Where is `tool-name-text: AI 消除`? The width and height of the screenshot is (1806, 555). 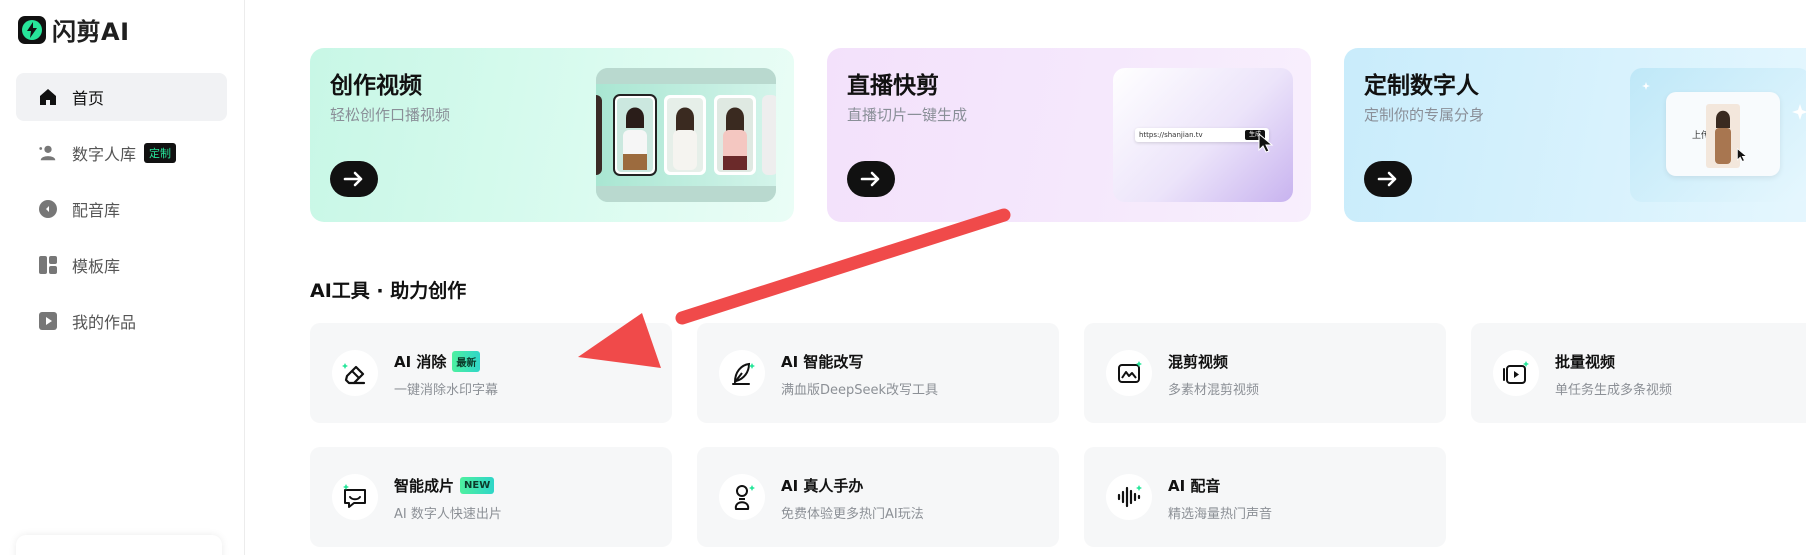 tool-name-text: AI 消除 is located at coordinates (420, 362).